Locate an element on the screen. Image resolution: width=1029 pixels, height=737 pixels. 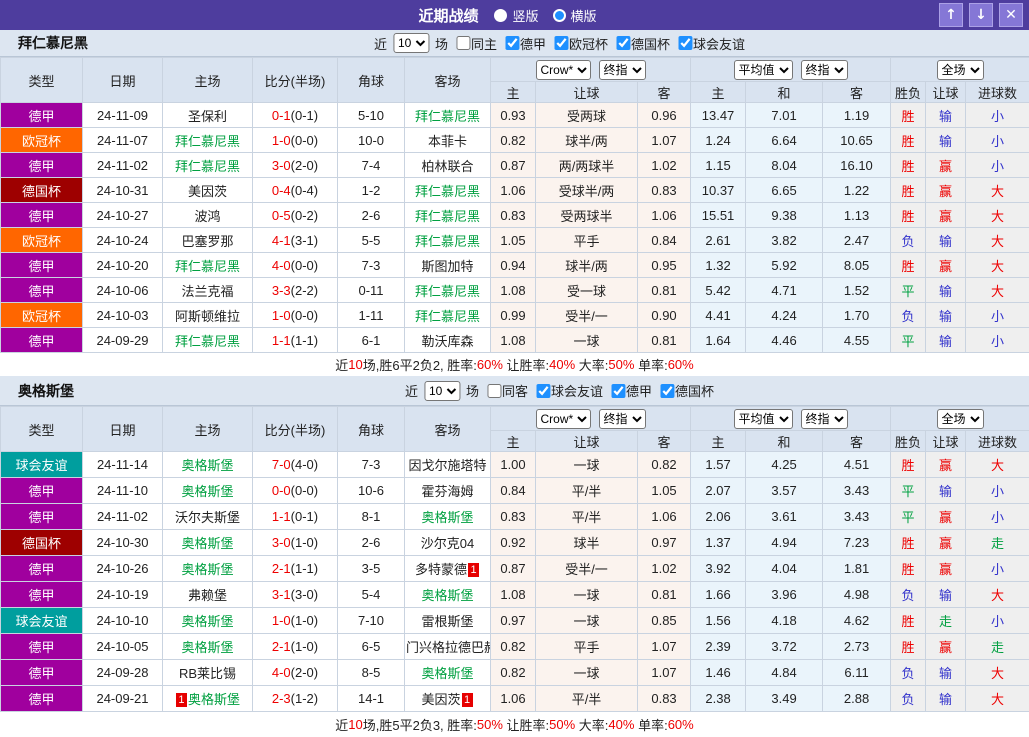
layout-radio-vertical: 竖版 is located at coordinates (516, 15).